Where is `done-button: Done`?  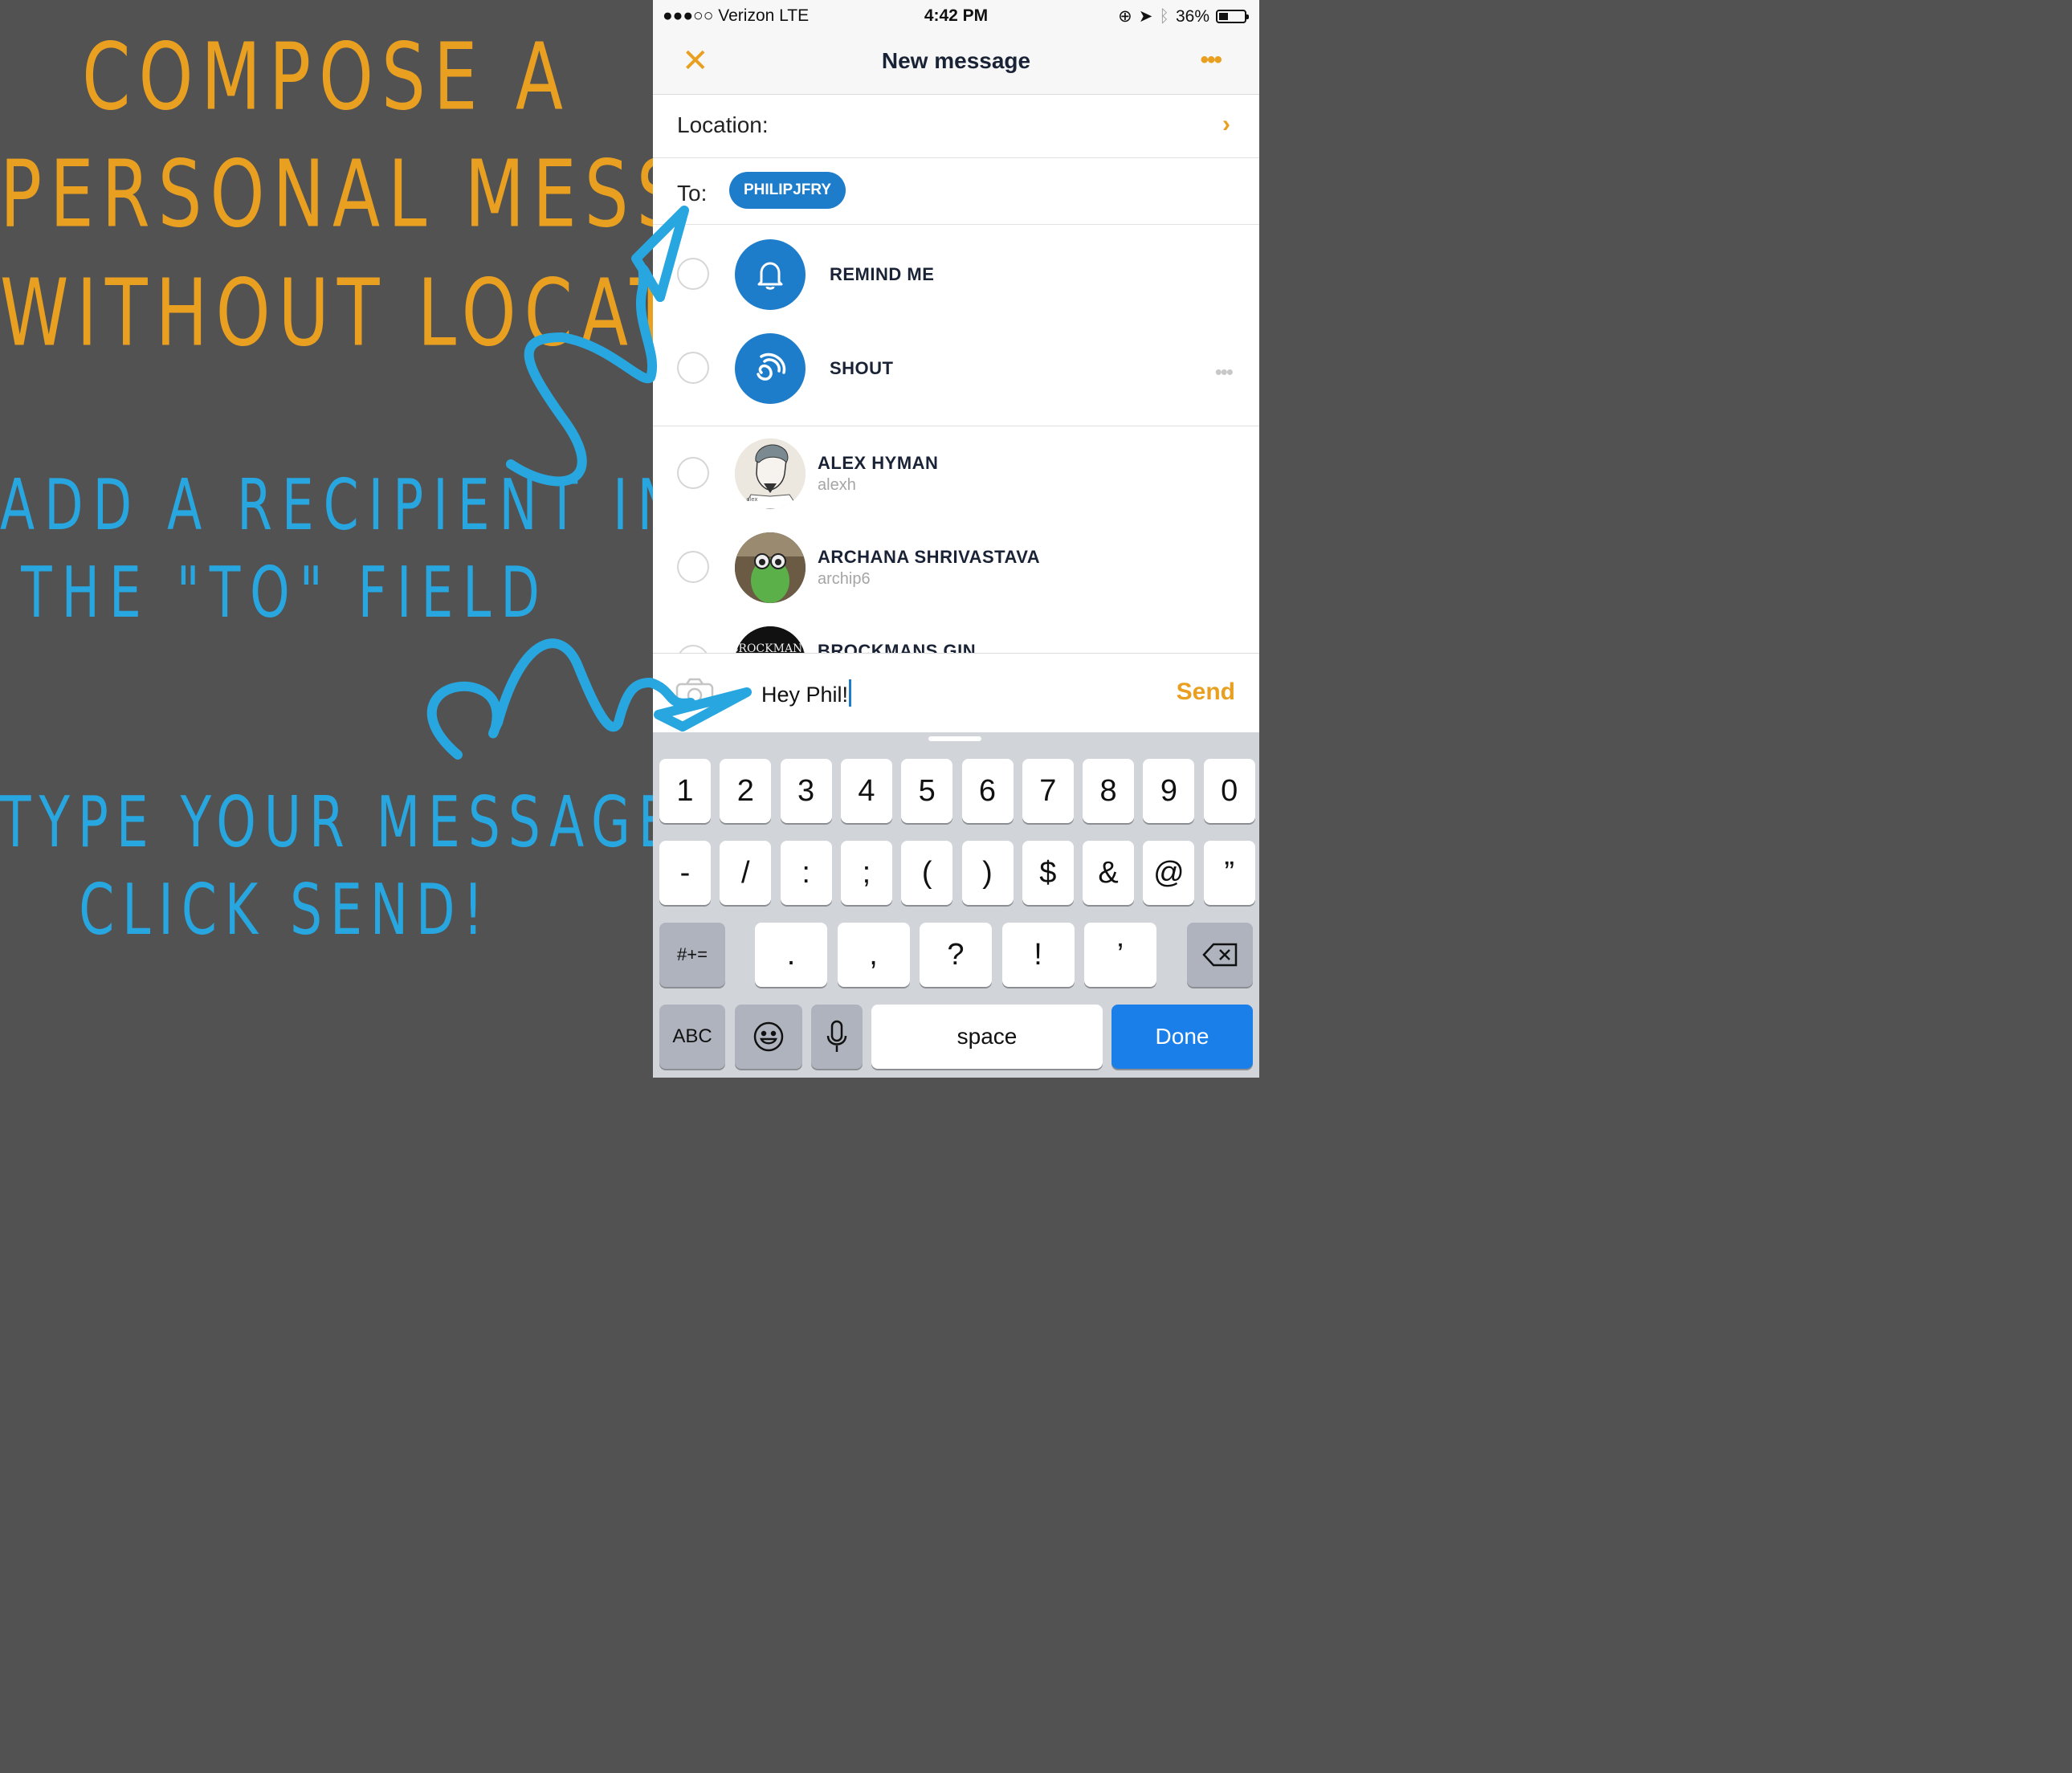 done-button: Done is located at coordinates (1182, 1037).